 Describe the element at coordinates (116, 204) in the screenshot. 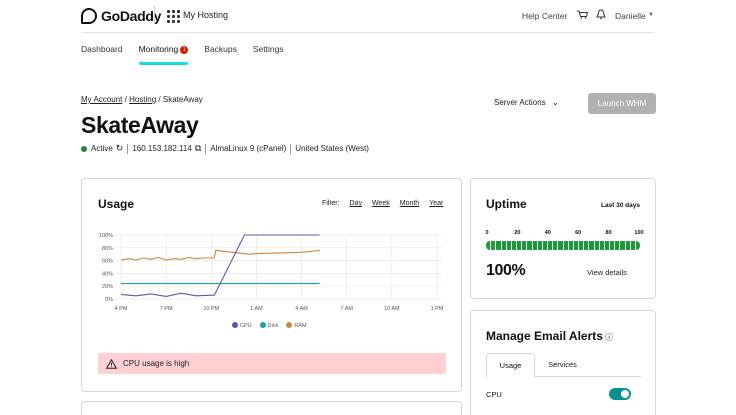

I see `usage-title: Usage` at that location.